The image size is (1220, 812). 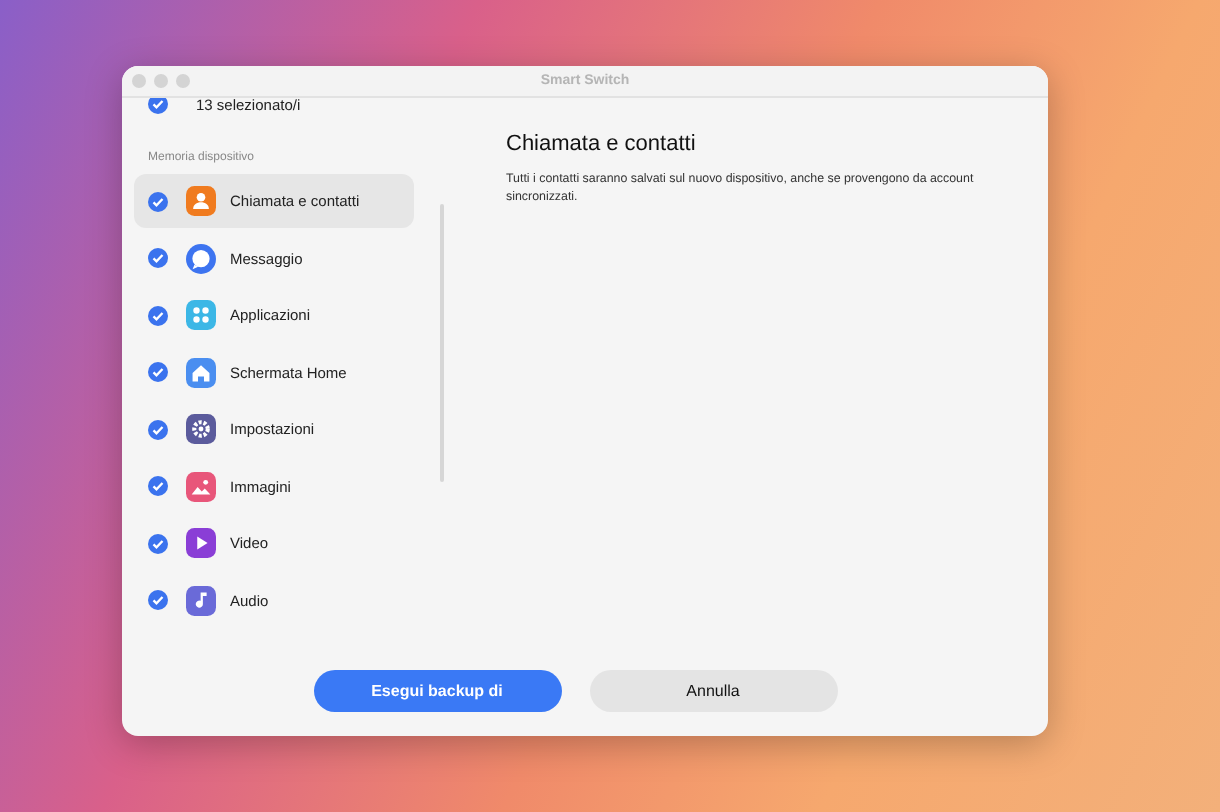 I want to click on home-icon, so click(x=201, y=372).